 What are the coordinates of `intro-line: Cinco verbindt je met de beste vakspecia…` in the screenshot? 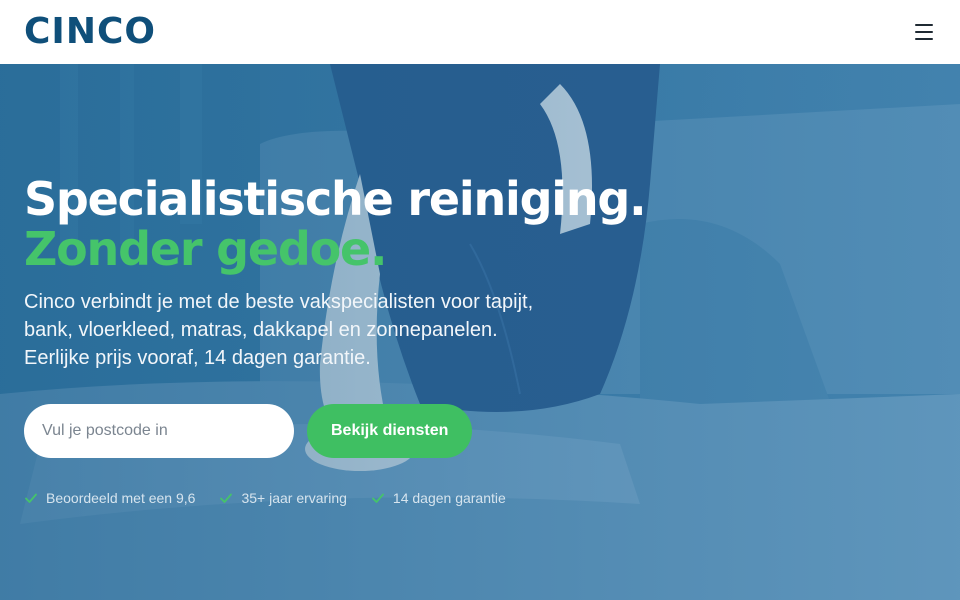 It's located at (279, 302).